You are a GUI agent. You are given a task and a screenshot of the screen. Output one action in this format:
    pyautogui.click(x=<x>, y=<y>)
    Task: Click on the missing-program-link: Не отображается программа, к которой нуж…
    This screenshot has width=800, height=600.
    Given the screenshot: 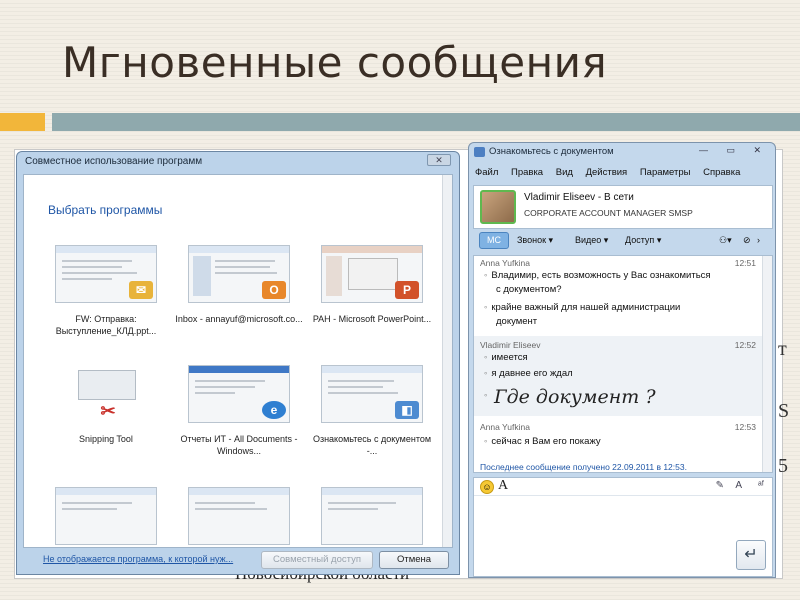 What is the action you would take?
    pyautogui.click(x=138, y=559)
    